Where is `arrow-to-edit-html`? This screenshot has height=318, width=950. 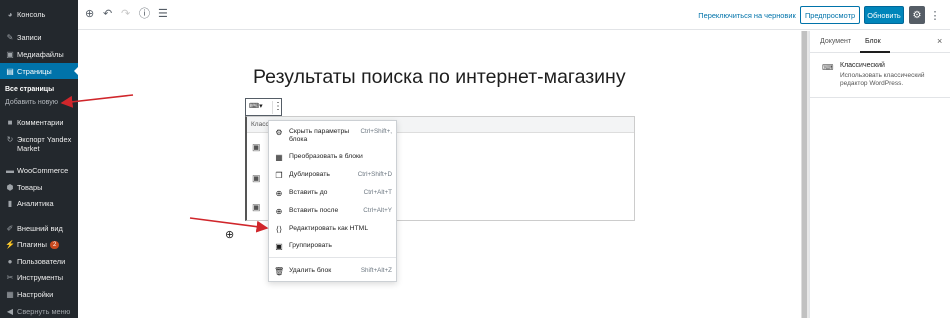
arrow-to-edit-html is located at coordinates (229, 225).